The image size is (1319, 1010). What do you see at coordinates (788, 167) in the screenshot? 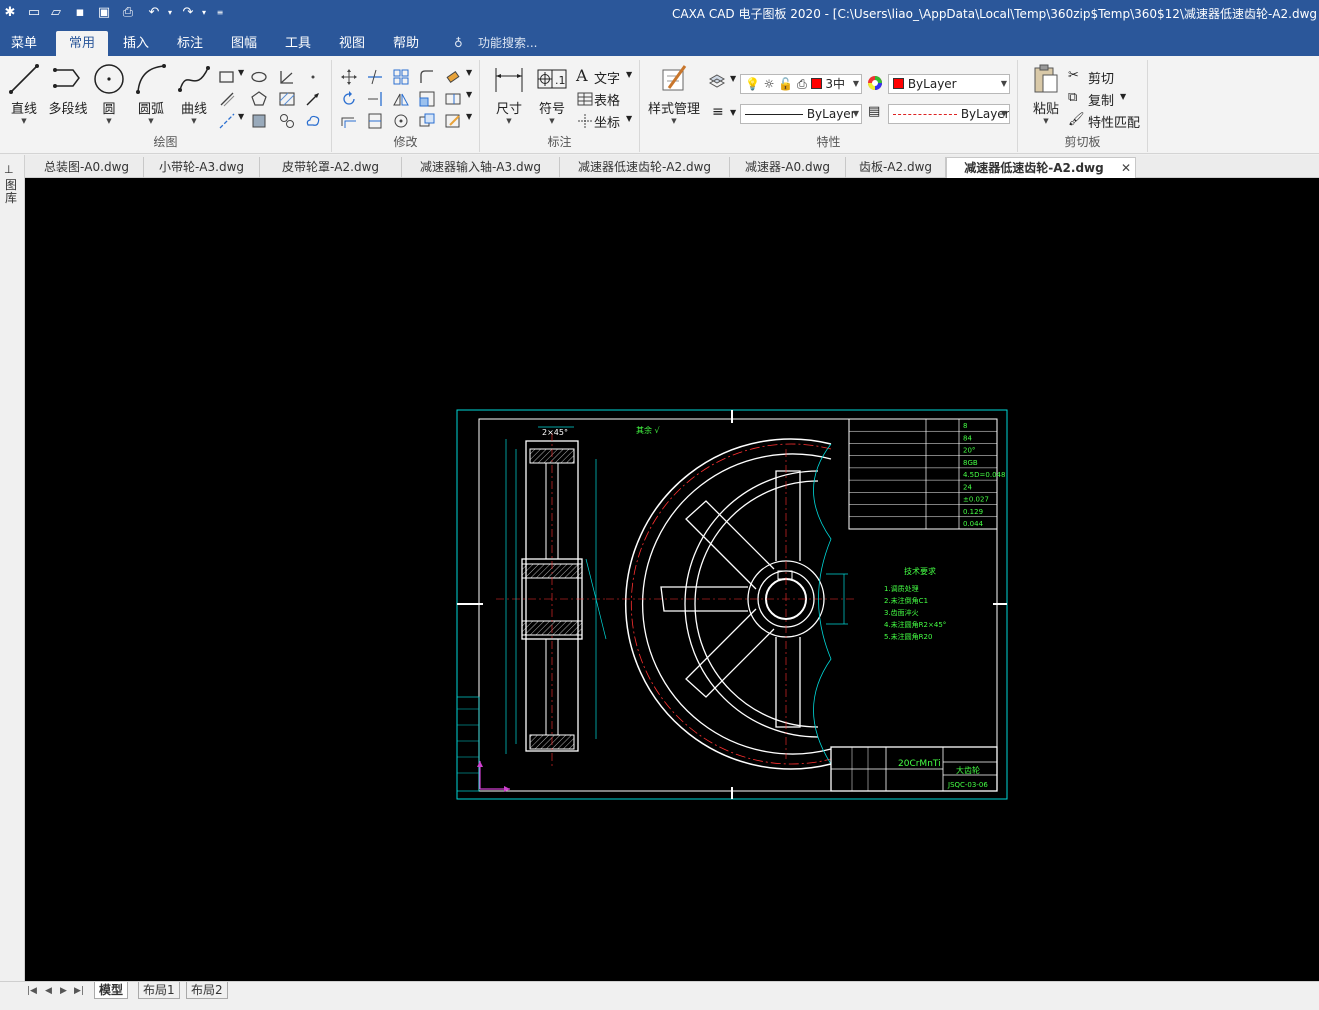
I see `doc-tab: 减速器-A0.dwg` at bounding box center [788, 167].